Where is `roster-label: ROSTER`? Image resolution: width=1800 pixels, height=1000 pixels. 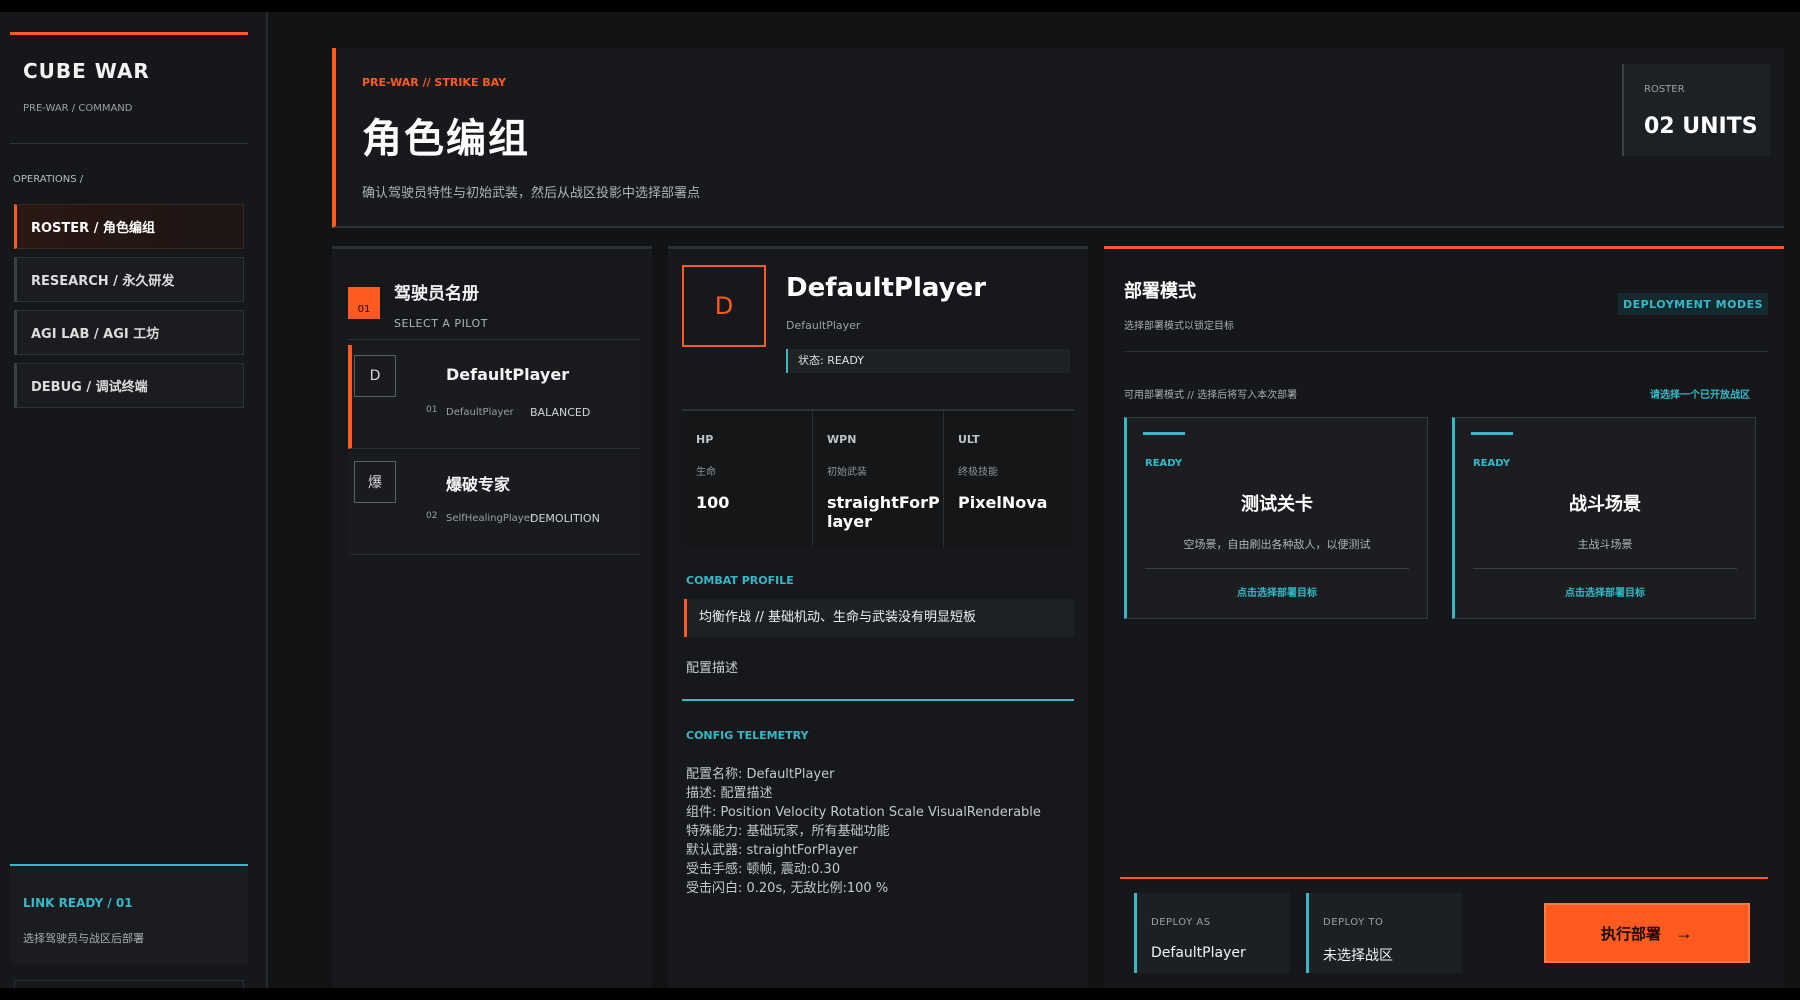 roster-label: ROSTER is located at coordinates (1664, 89).